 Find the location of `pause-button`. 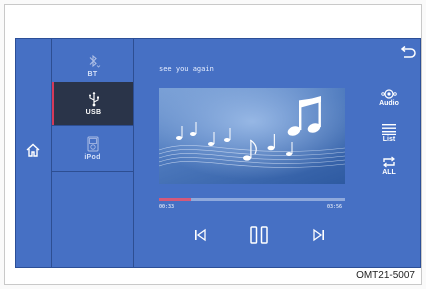

pause-button is located at coordinates (259, 235).